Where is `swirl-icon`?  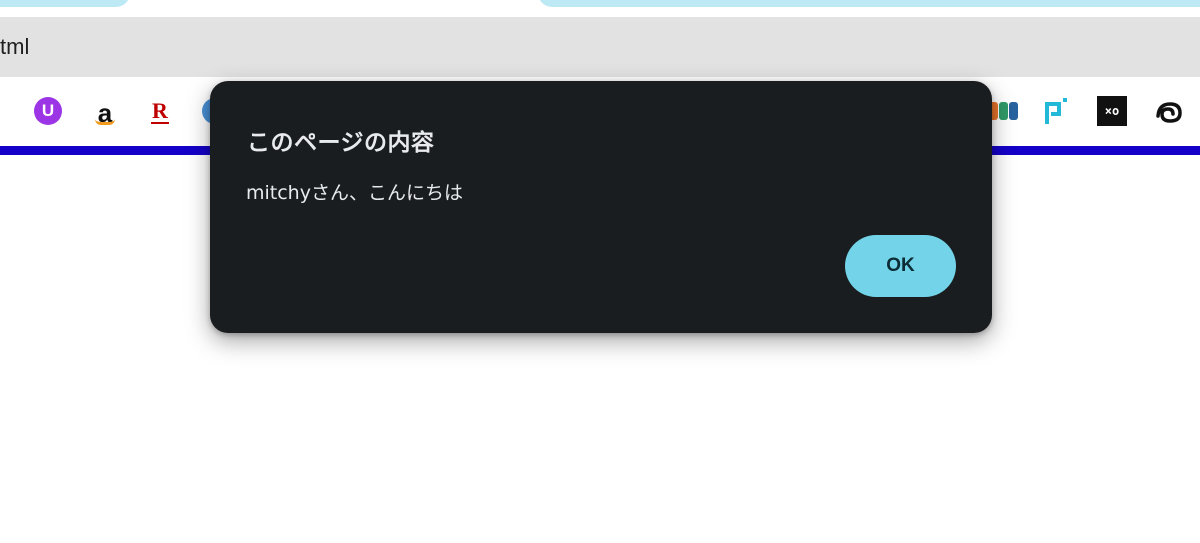
swirl-icon is located at coordinates (1169, 112).